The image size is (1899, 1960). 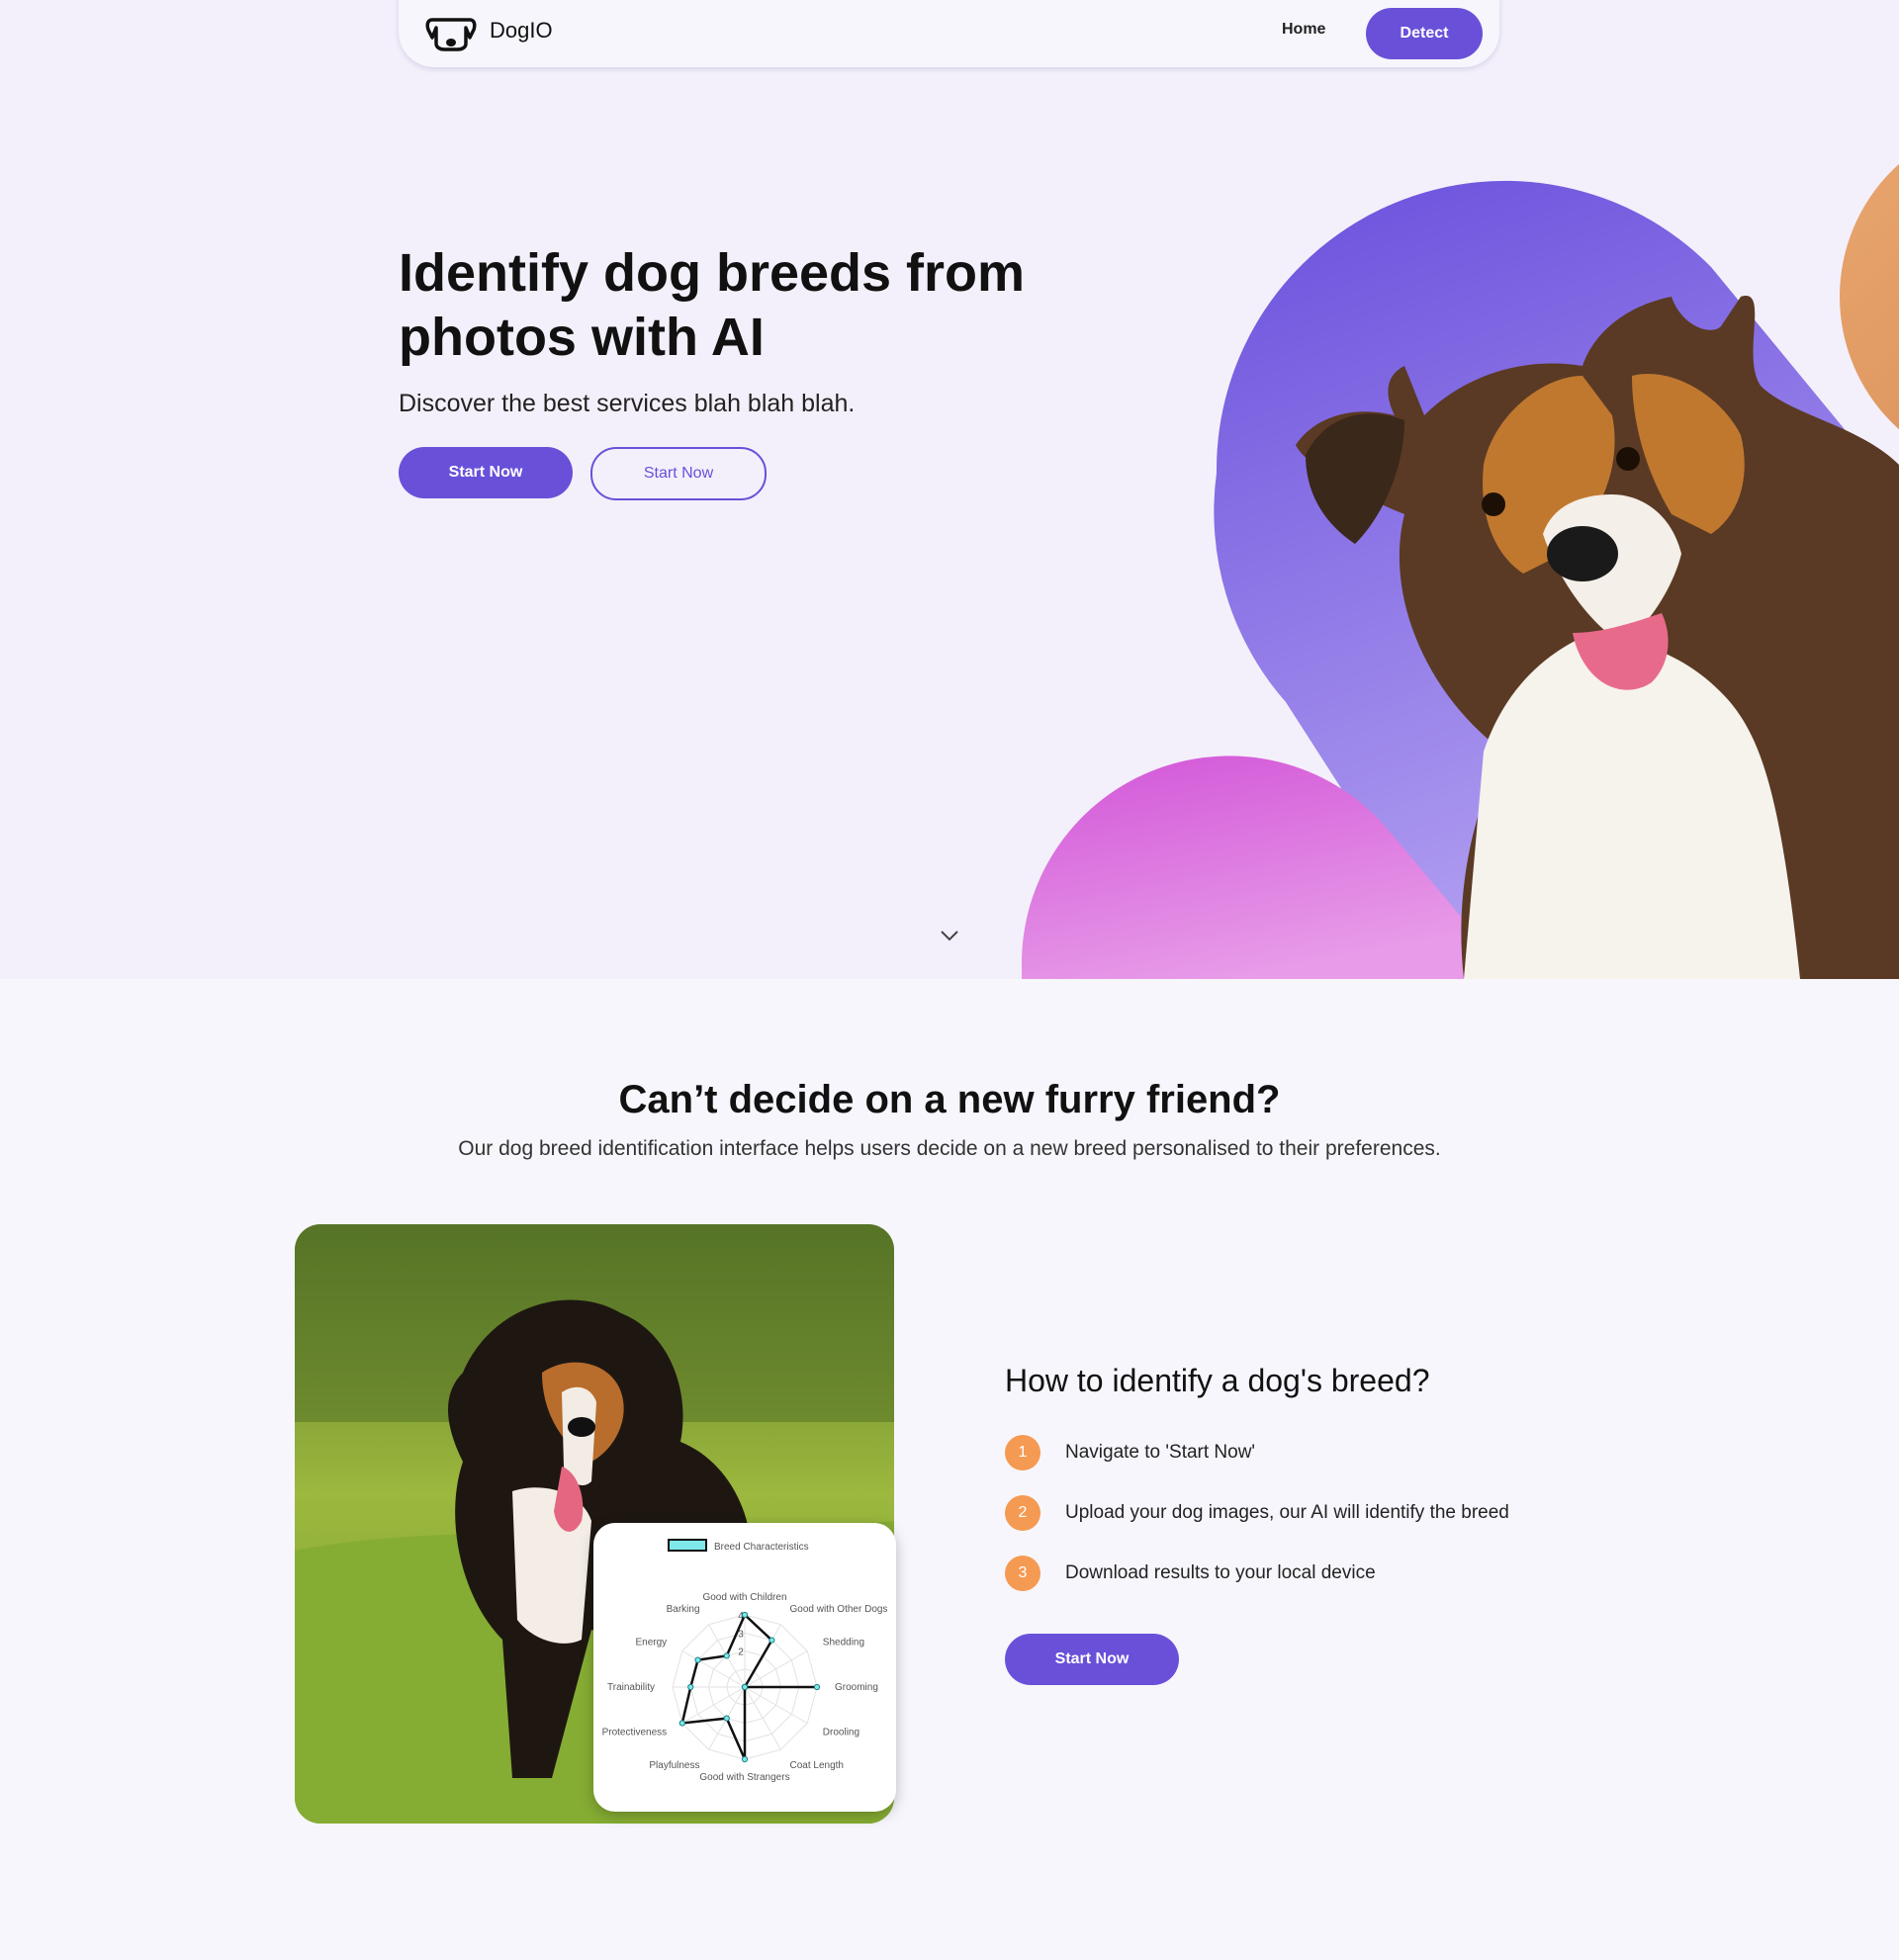 I want to click on axis-label: Grooming, so click(x=856, y=1687).